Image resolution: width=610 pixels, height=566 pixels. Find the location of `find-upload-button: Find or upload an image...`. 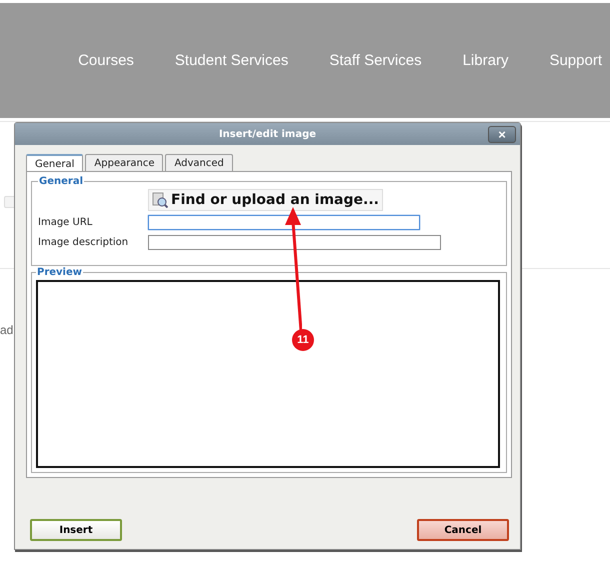

find-upload-button: Find or upload an image... is located at coordinates (265, 200).